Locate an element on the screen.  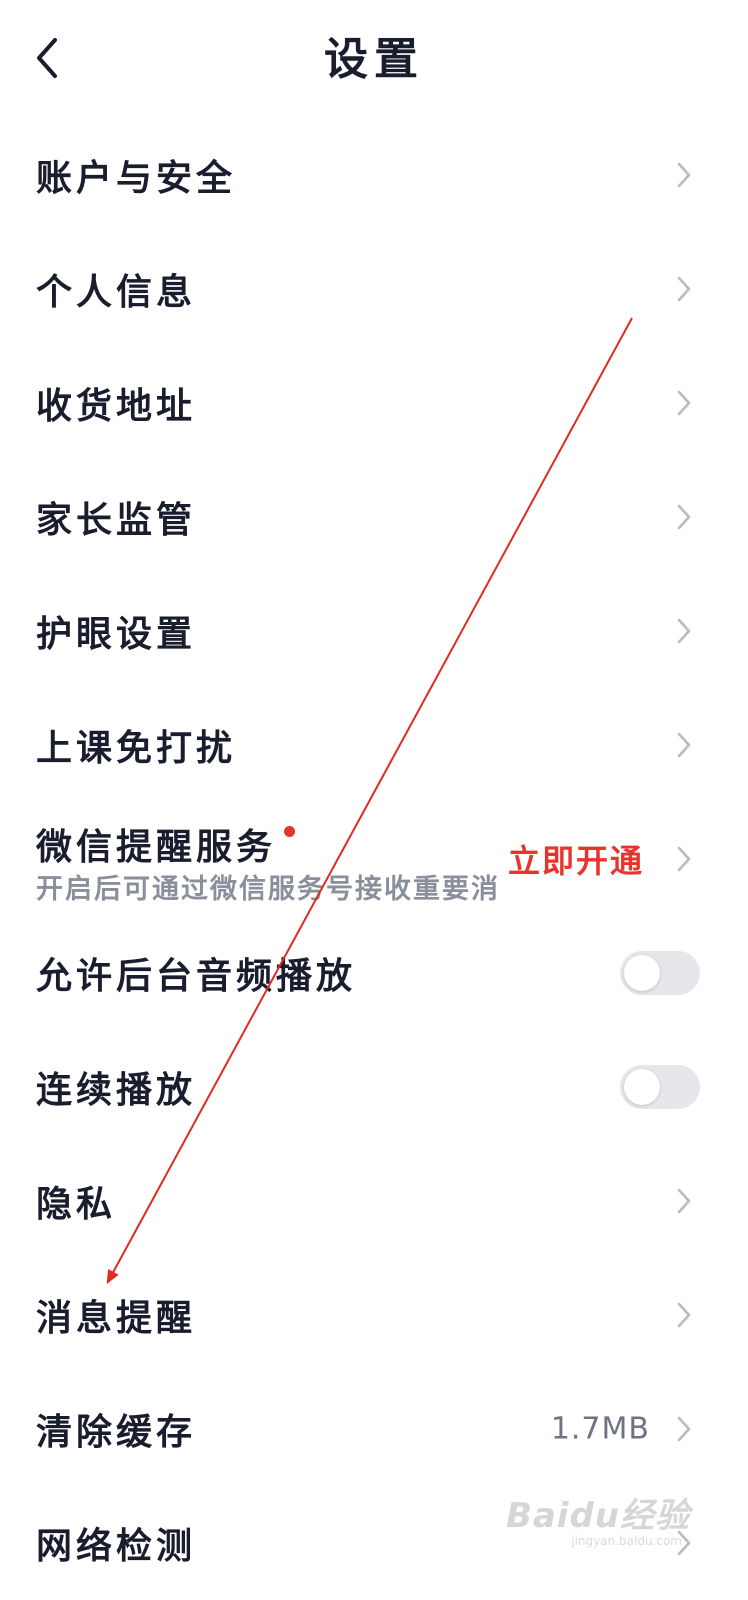
baidu-watermark-logo: Baidu经验 is located at coordinates (598, 1512).